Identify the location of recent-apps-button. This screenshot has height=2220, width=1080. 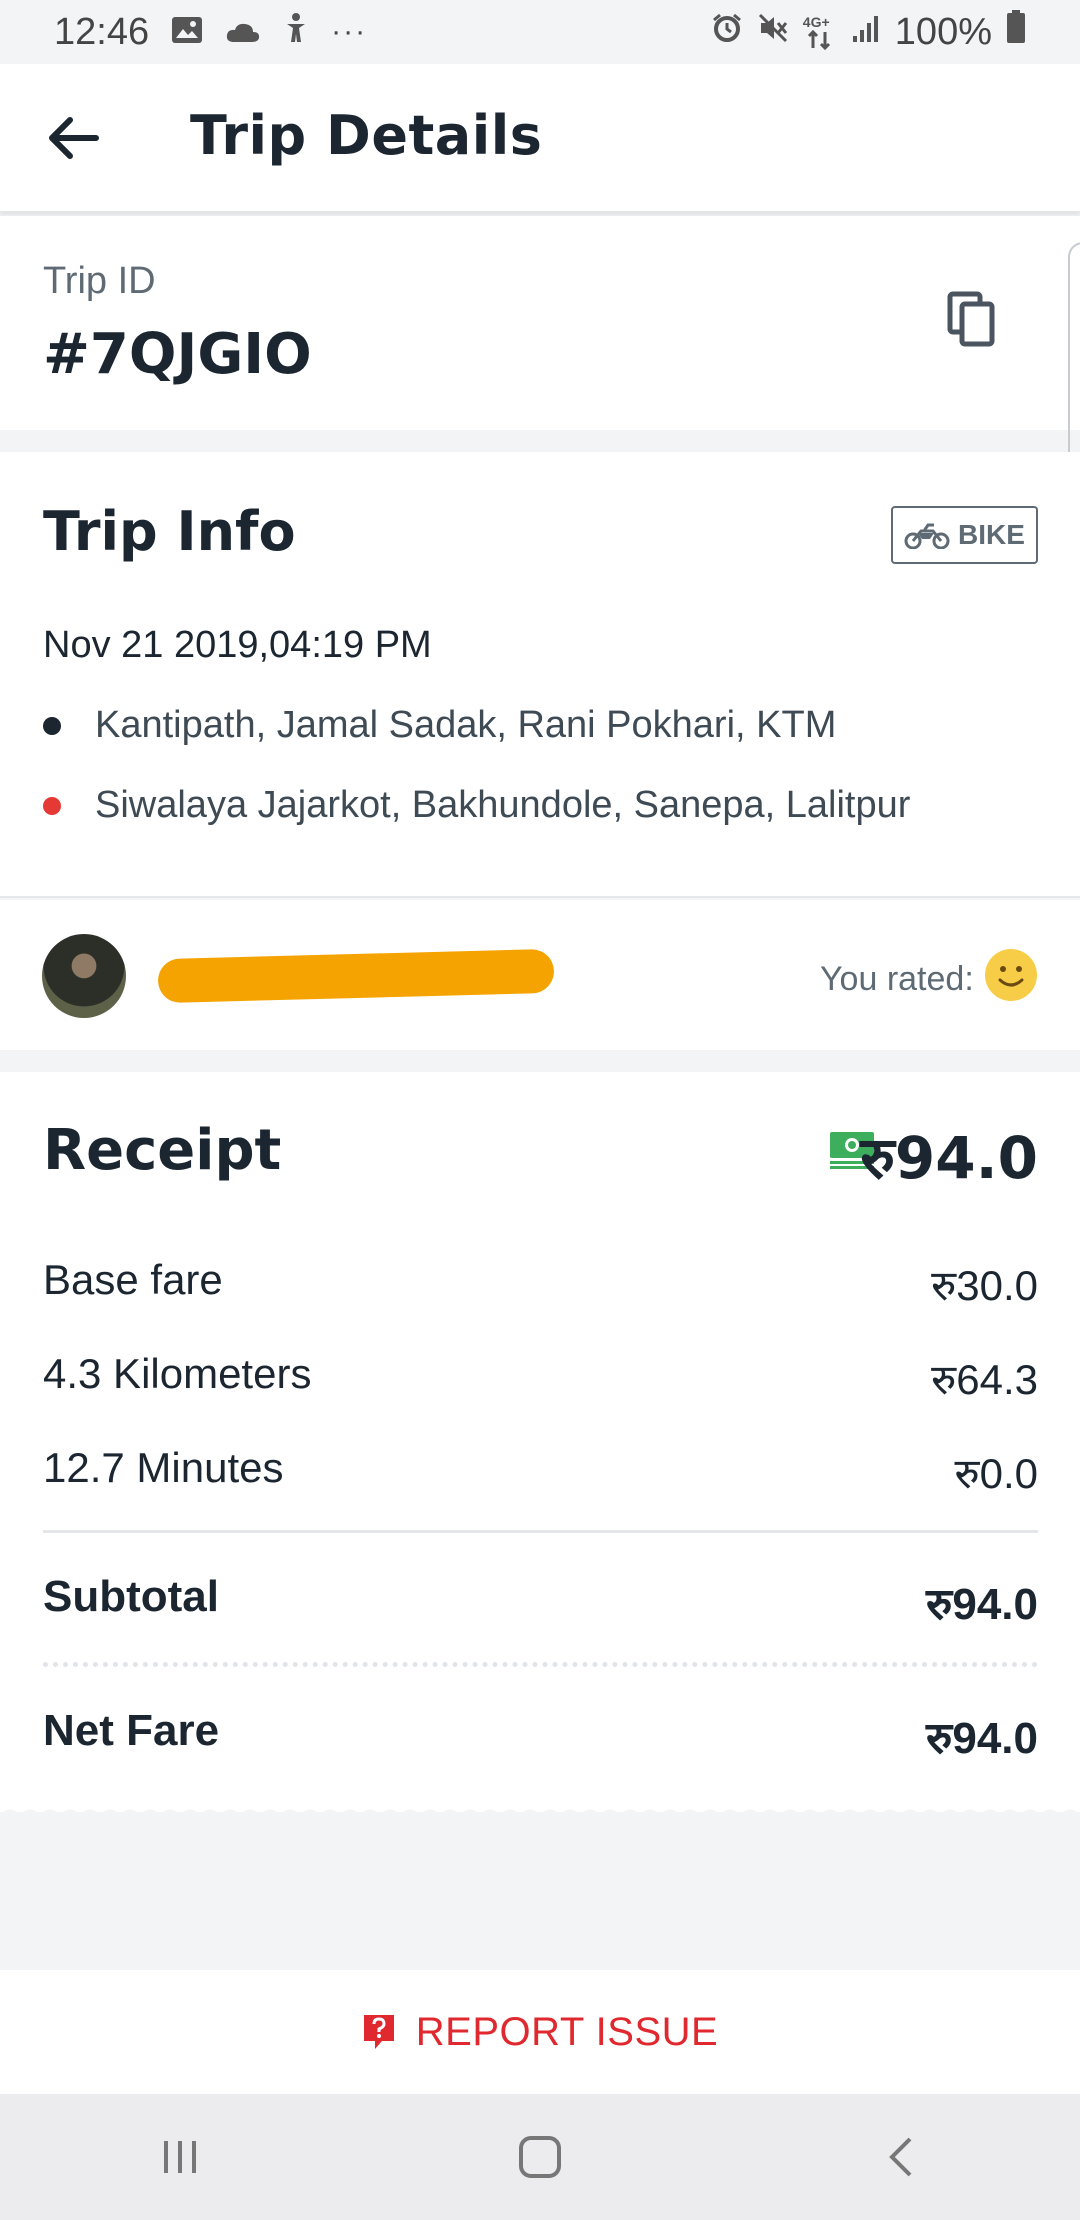
(180, 2157).